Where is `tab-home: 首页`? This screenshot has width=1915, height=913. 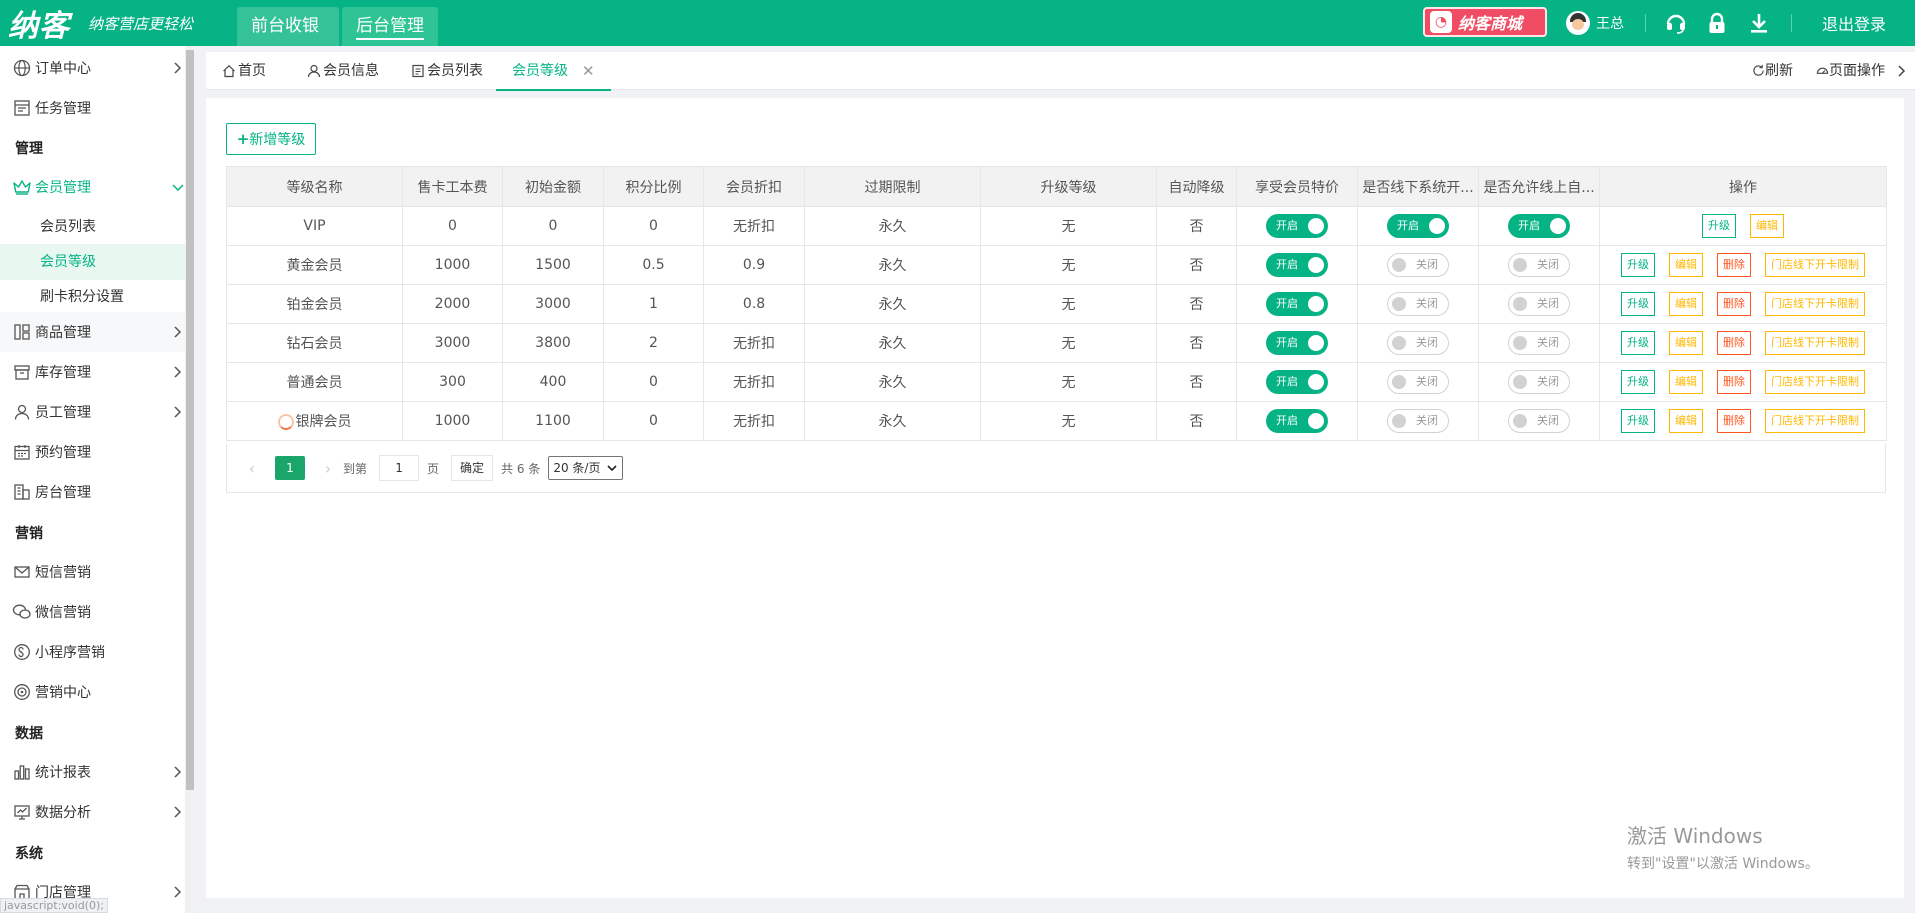 tab-home: 首页 is located at coordinates (244, 70).